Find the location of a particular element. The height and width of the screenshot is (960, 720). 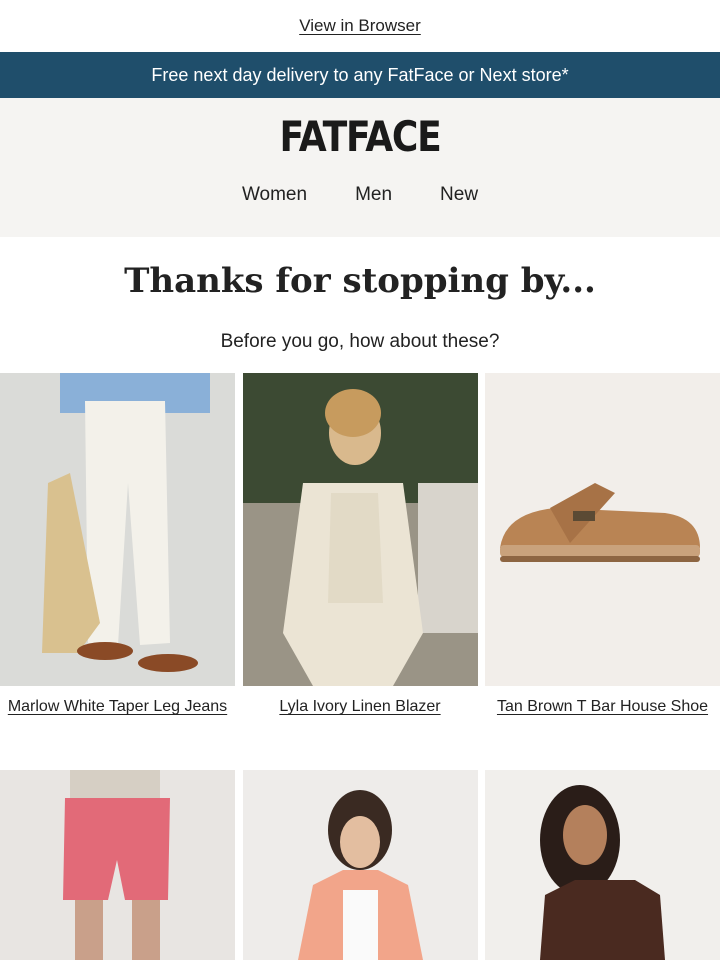

product-card-blazer: Lyla Ivory Linen Blazer is located at coordinates (360, 547).